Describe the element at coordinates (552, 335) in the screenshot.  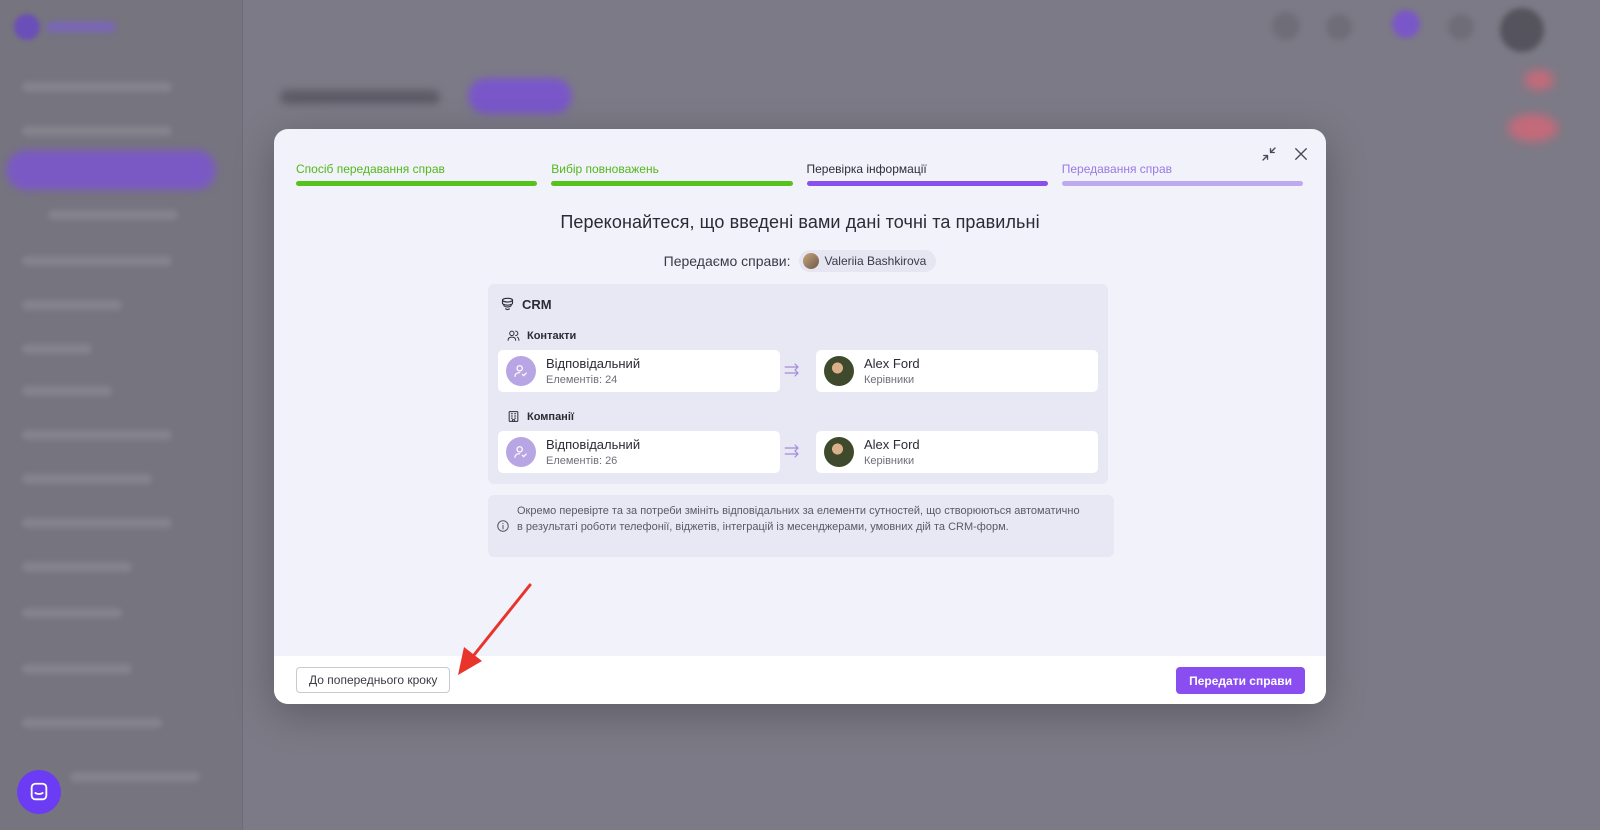
I see `section-title-label: Контакти` at that location.